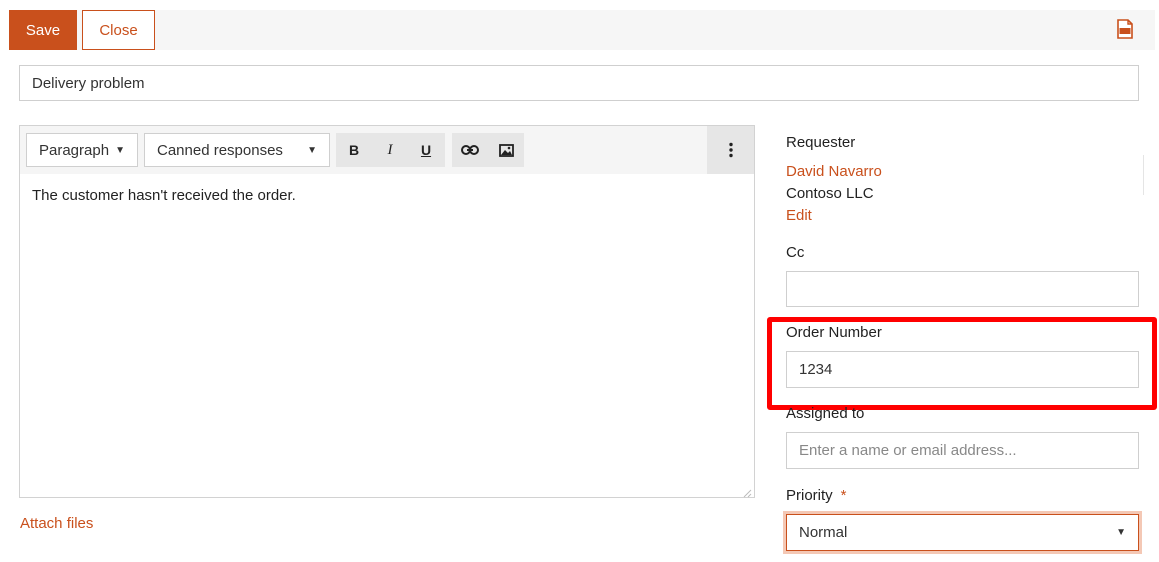  What do you see at coordinates (962, 289) in the screenshot?
I see `cc-input` at bounding box center [962, 289].